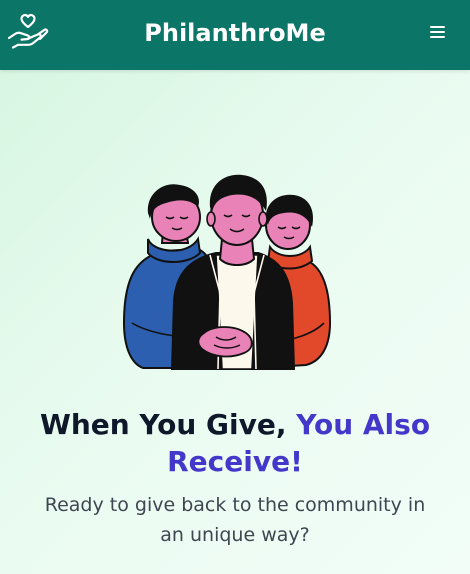 The height and width of the screenshot is (574, 470). Describe the element at coordinates (168, 424) in the screenshot. I see `headline-text: When You Give,` at that location.